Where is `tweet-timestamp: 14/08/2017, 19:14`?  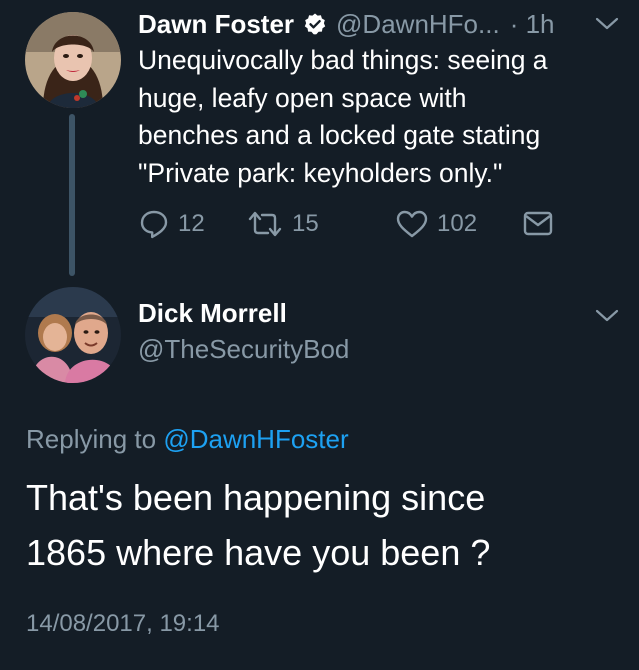
tweet-timestamp: 14/08/2017, 19:14 is located at coordinates (123, 623).